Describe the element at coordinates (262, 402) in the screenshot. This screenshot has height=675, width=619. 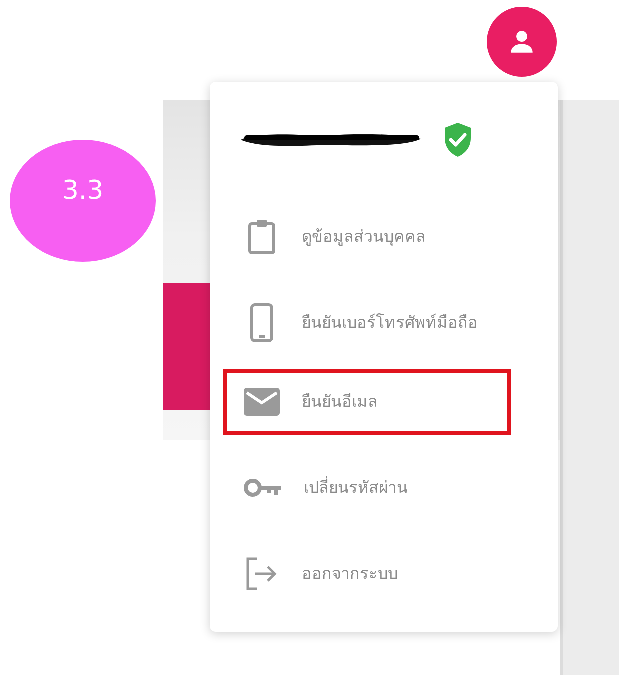
I see `mail-icon` at that location.